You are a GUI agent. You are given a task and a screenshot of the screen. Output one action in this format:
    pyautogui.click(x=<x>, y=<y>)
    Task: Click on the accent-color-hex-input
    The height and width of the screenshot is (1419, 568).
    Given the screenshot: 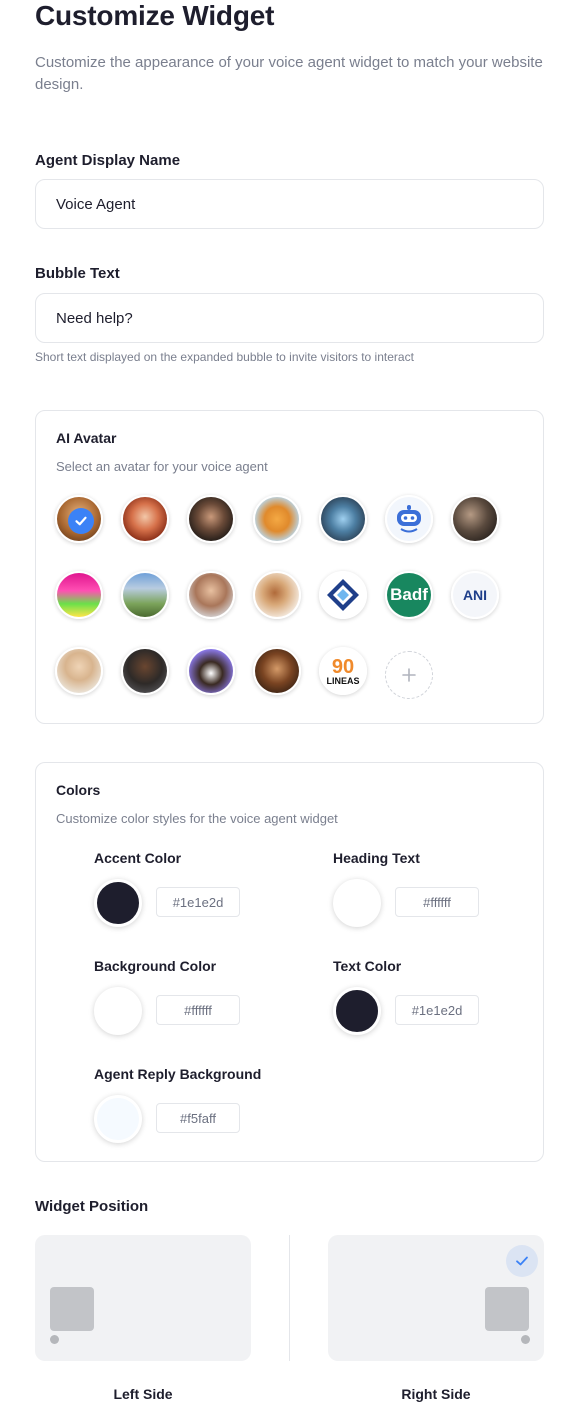 What is the action you would take?
    pyautogui.click(x=198, y=902)
    